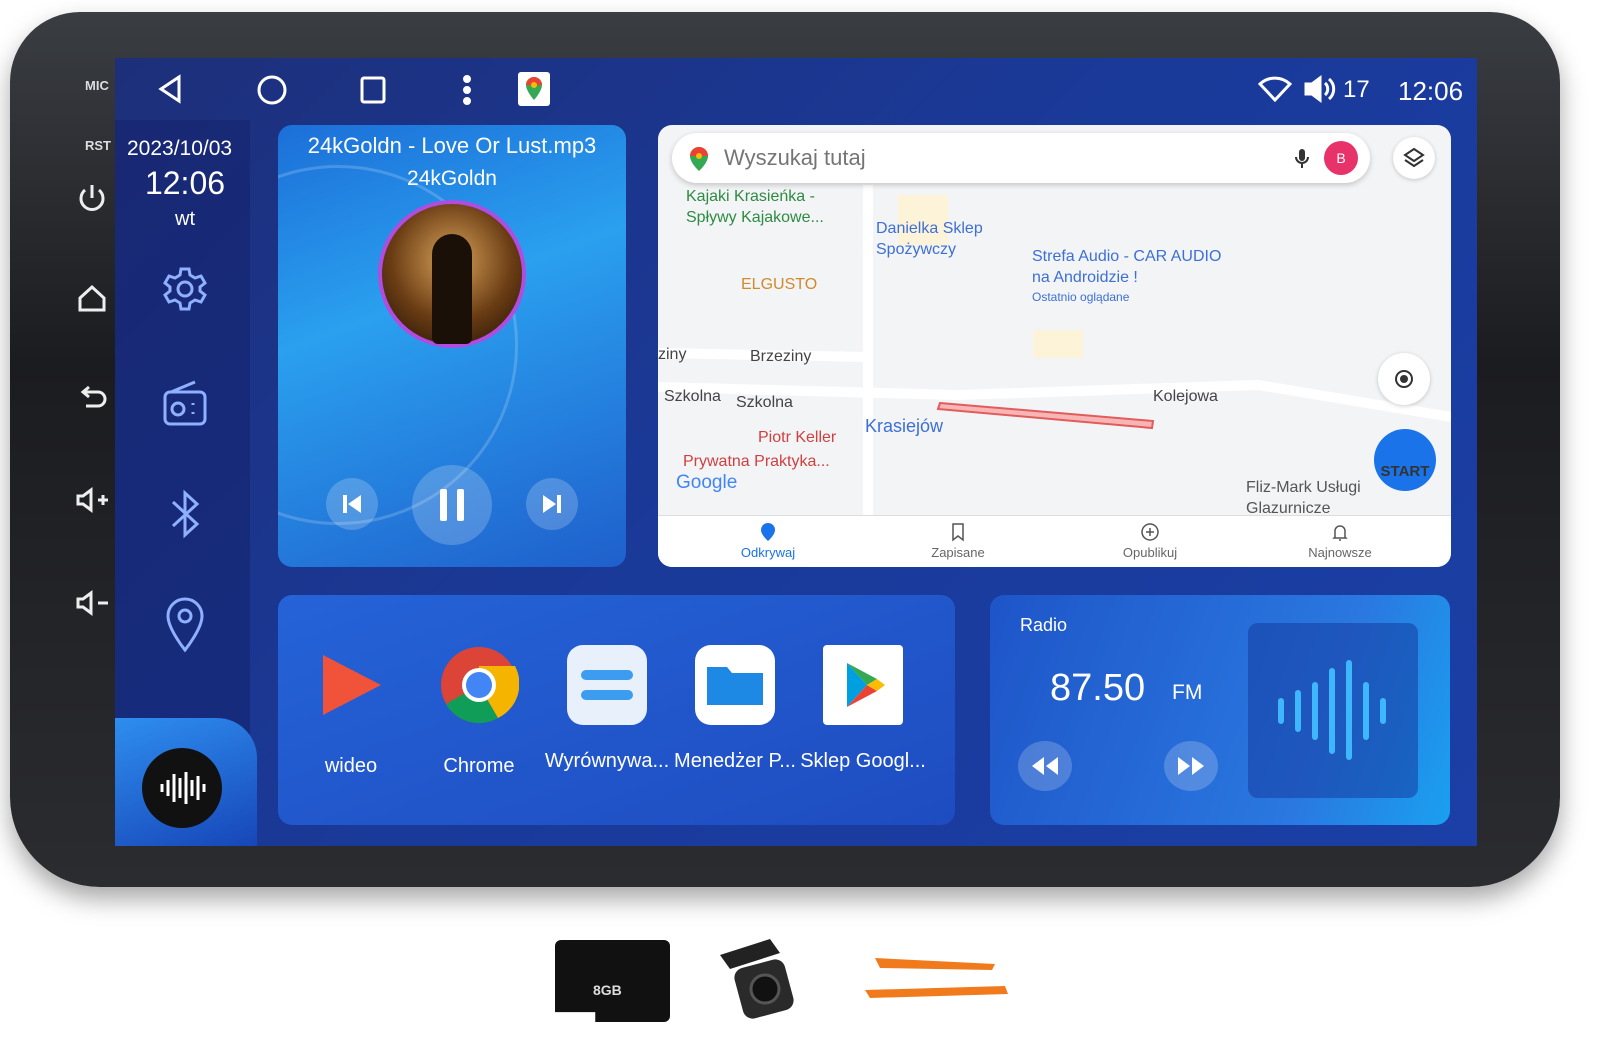 The width and height of the screenshot is (1600, 1056). I want to click on poi-elgusto: ELGUSTO, so click(779, 285).